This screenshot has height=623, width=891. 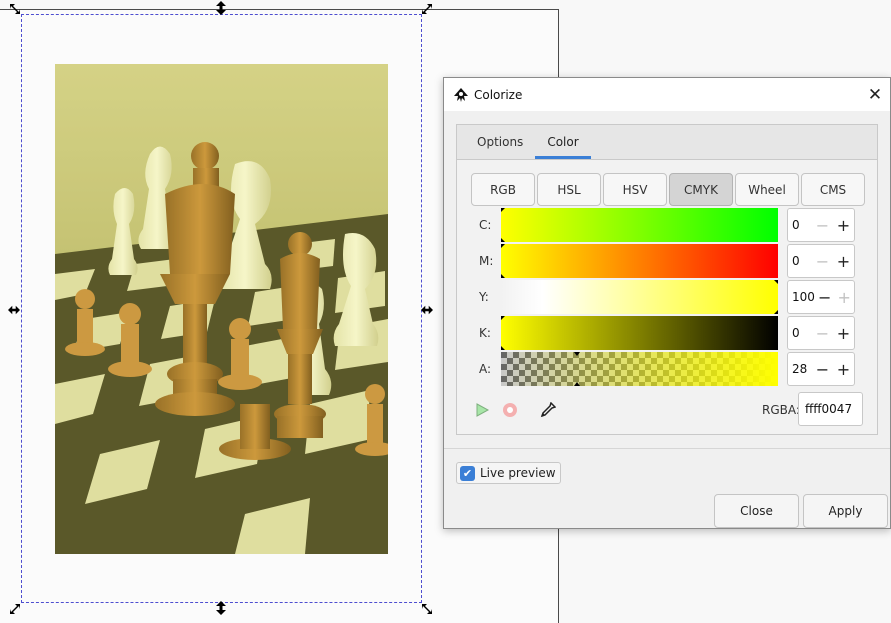 I want to click on rgba-input: ffff0047, so click(x=830, y=409).